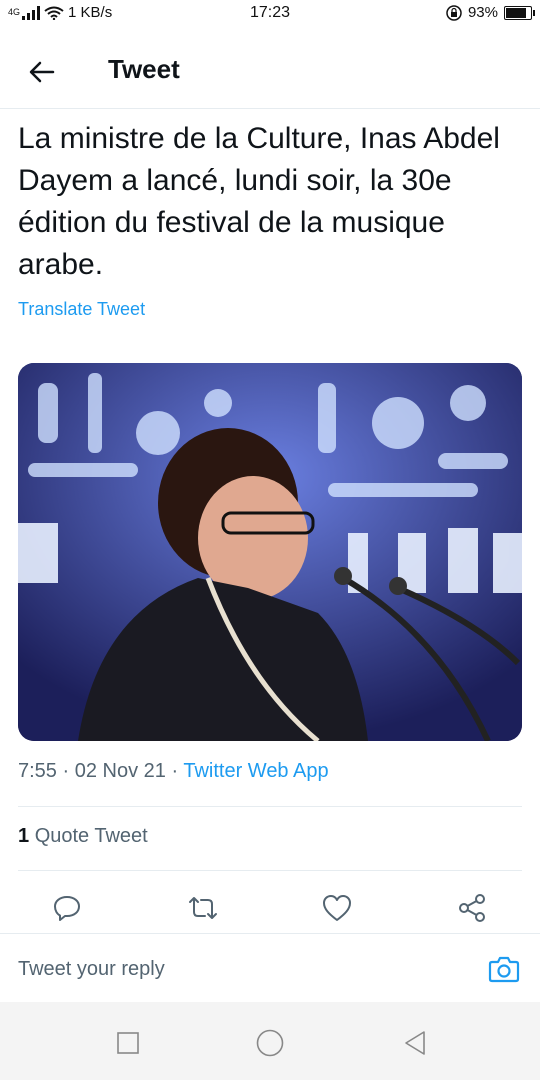 This screenshot has height=1080, width=540. I want to click on share-icon, so click(472, 908).